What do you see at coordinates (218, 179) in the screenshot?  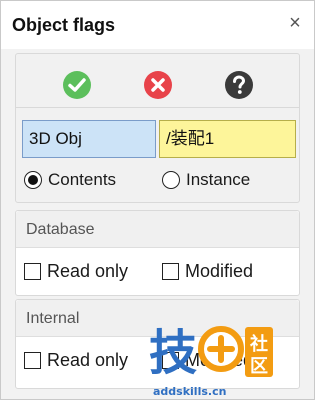 I see `radio-instance-label: Instance` at bounding box center [218, 179].